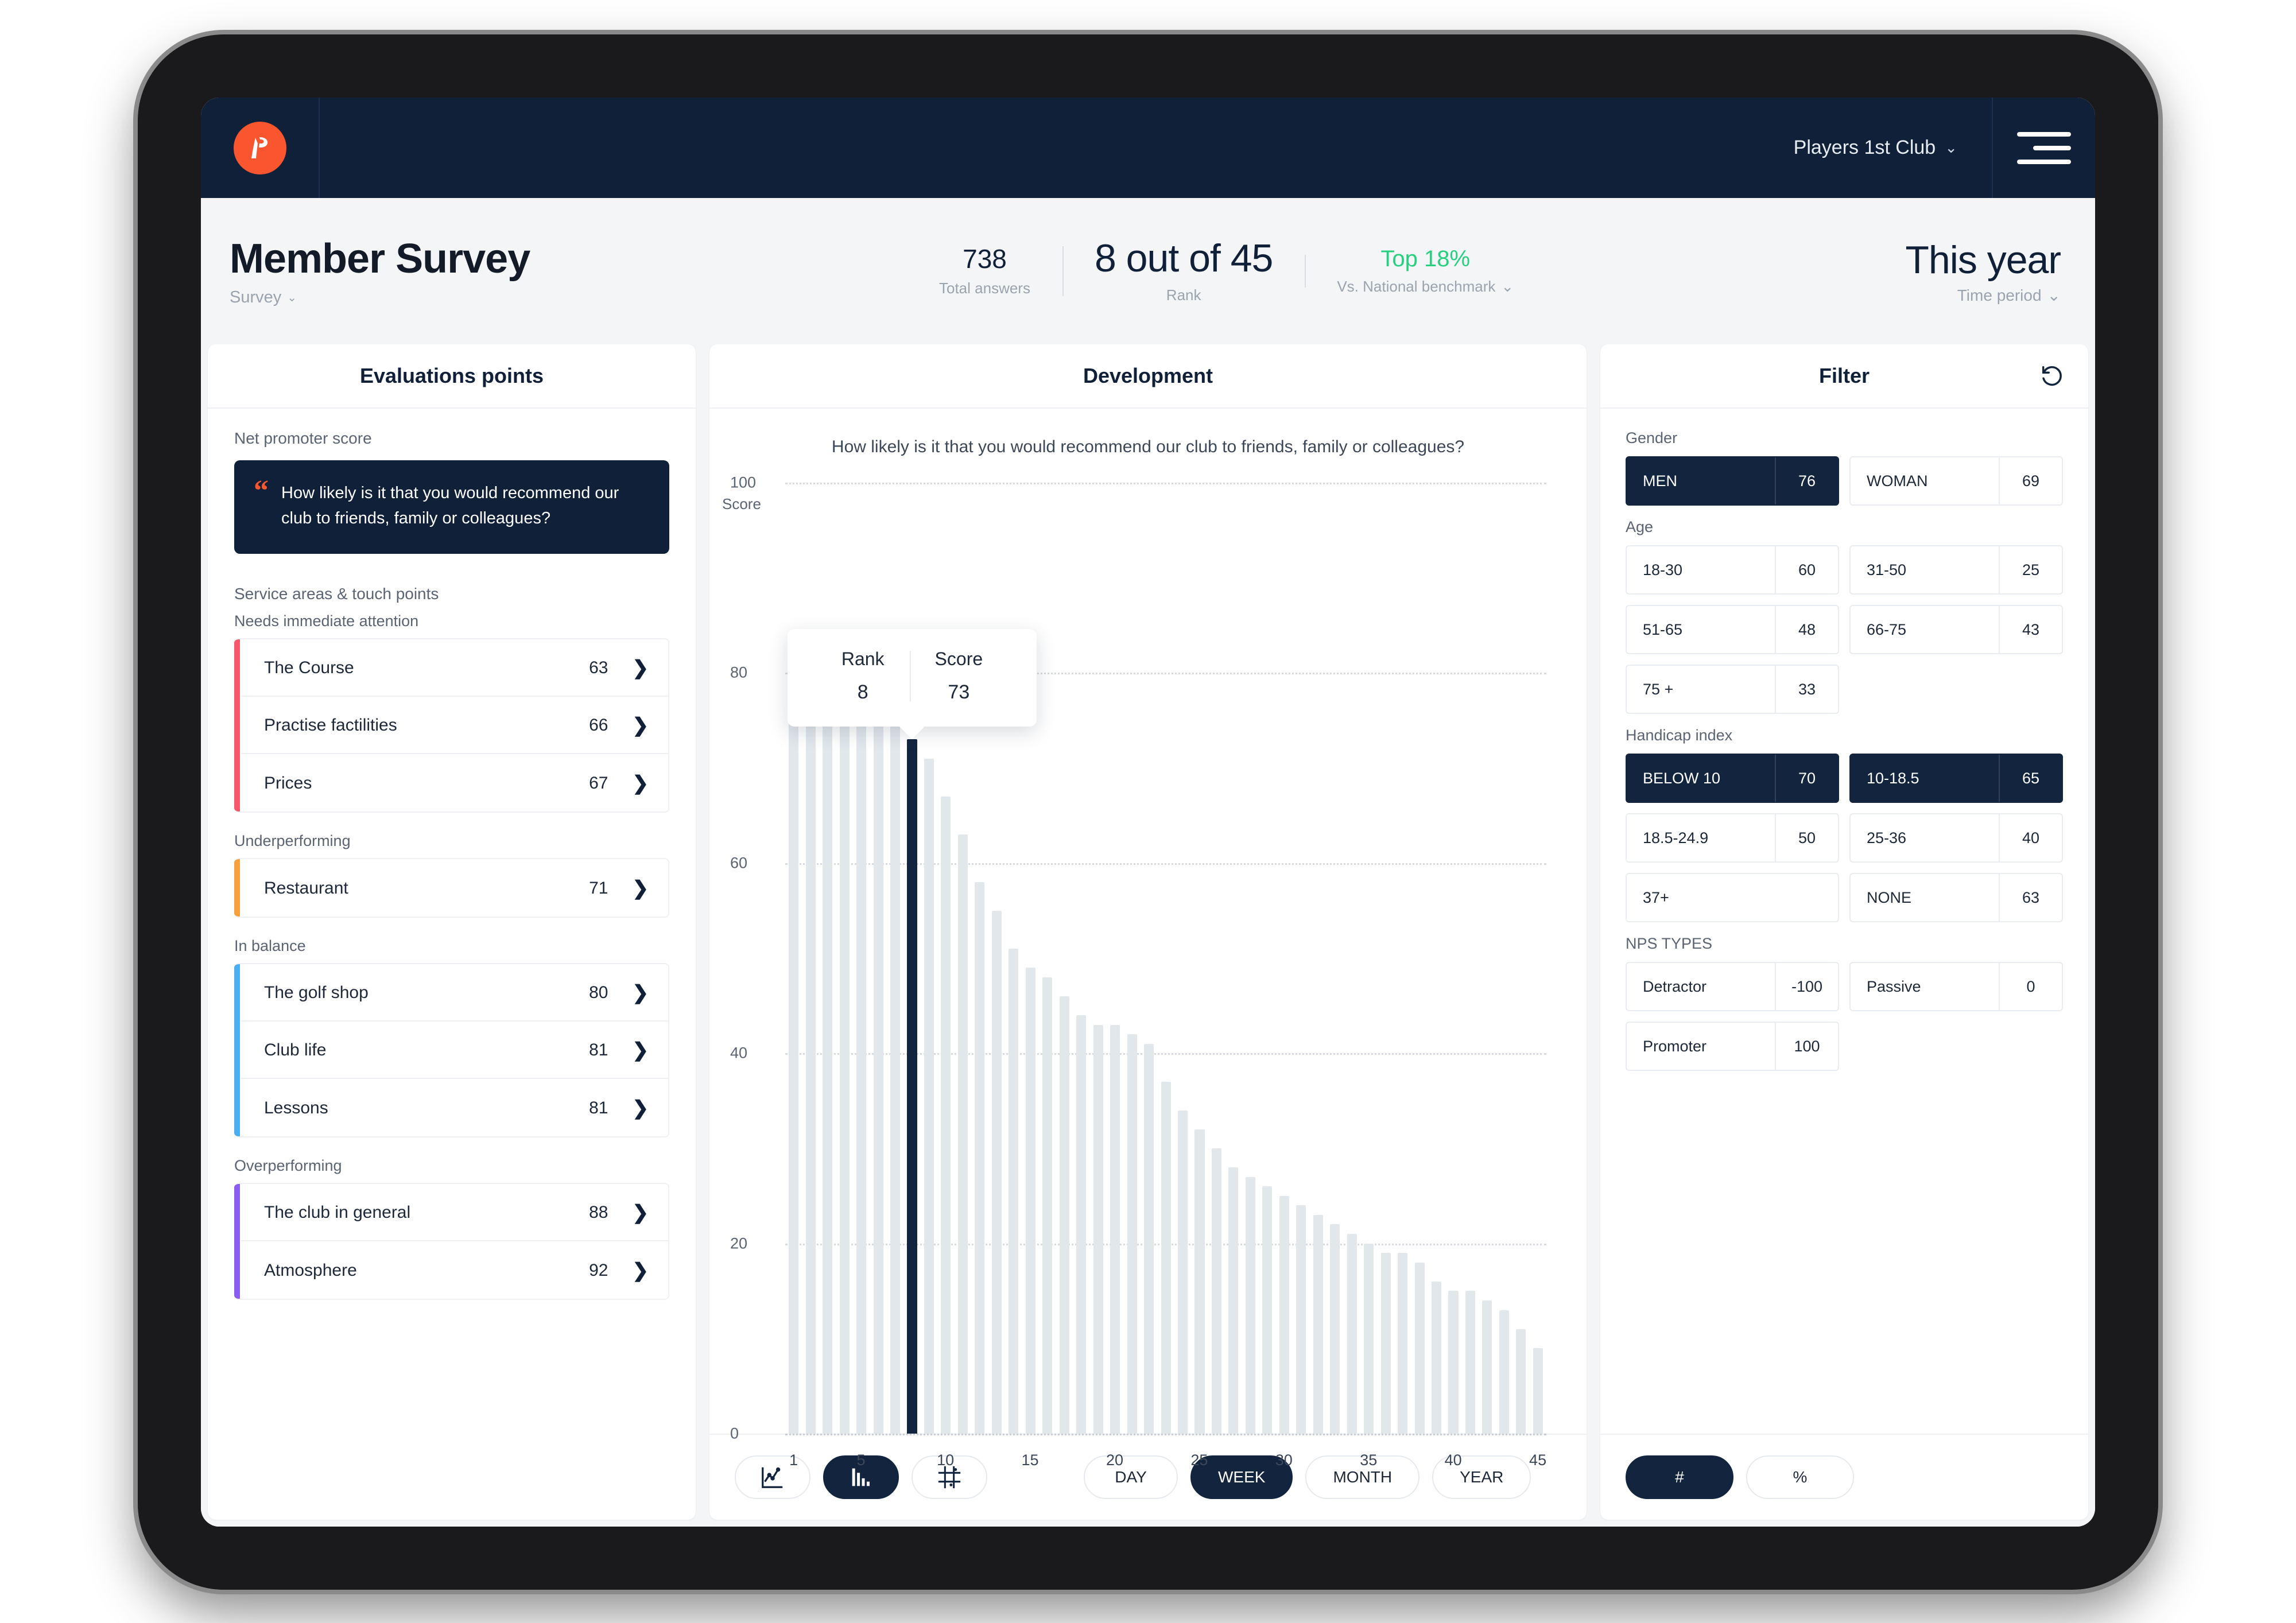 The width and height of the screenshot is (2296, 1623). Describe the element at coordinates (1732, 481) in the screenshot. I see `filter-chip: MEN 76` at that location.